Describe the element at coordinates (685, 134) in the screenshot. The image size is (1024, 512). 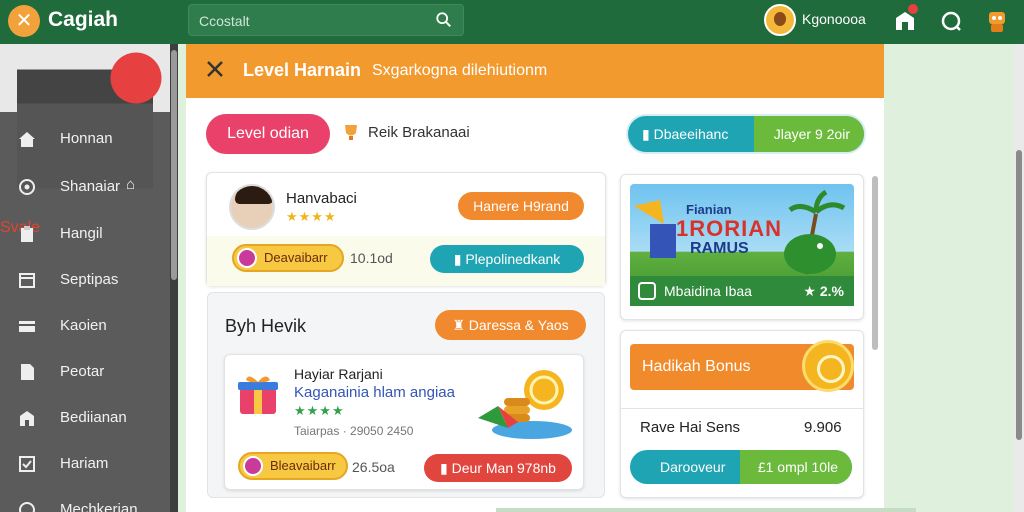
I see `toggle-left-label: ▮ Dbaeeihanc` at that location.